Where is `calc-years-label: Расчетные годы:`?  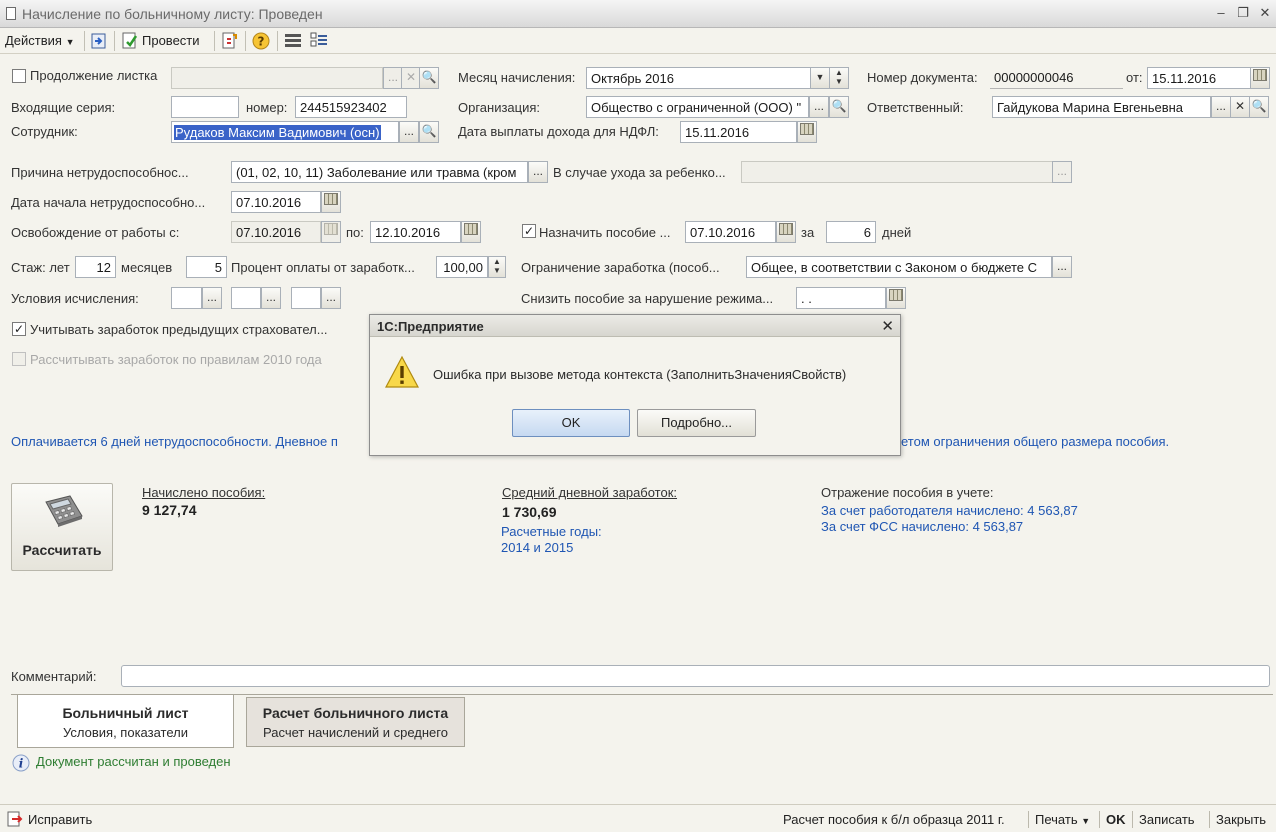
calc-years-label: Расчетные годы: is located at coordinates (551, 531).